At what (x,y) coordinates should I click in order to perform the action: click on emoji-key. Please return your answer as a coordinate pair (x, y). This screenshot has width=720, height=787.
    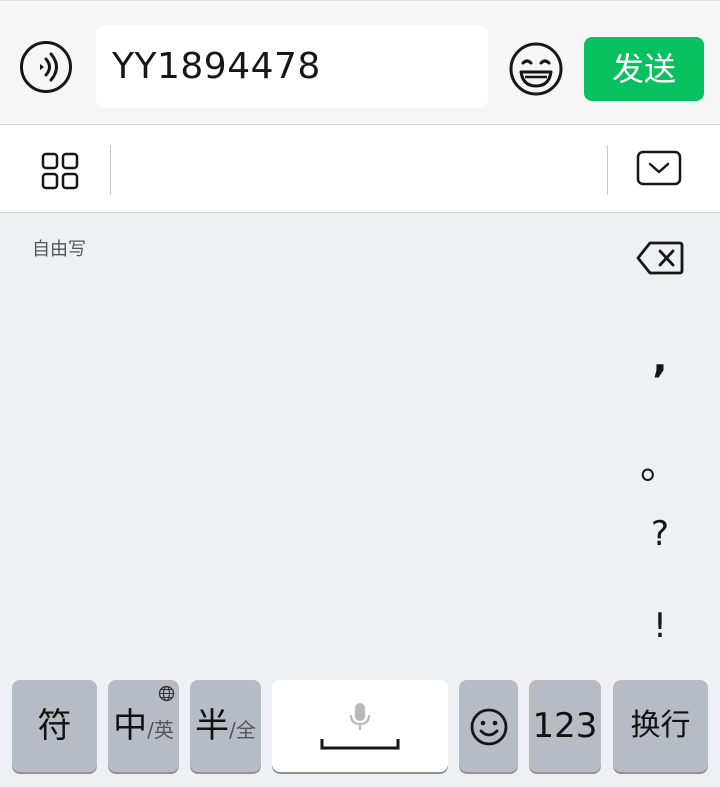
    Looking at the image, I should click on (488, 726).